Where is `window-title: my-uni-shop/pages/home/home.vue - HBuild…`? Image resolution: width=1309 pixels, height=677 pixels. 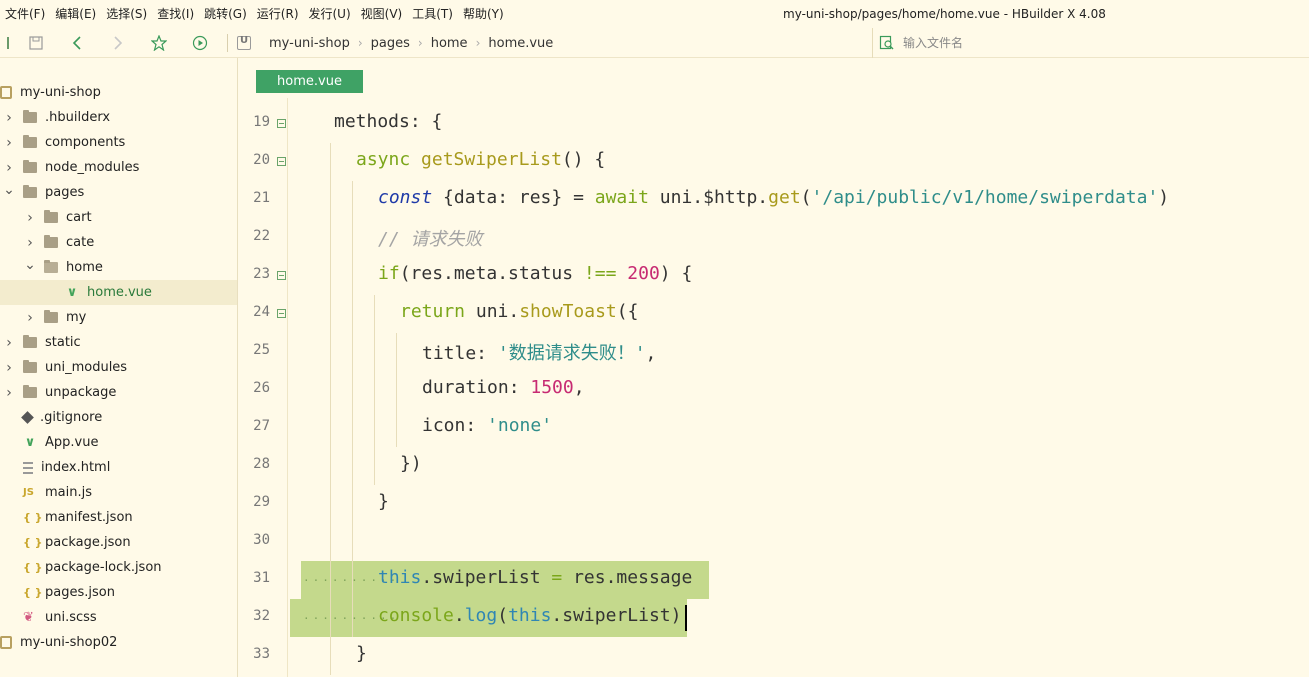 window-title: my-uni-shop/pages/home/home.vue - HBuild… is located at coordinates (944, 14).